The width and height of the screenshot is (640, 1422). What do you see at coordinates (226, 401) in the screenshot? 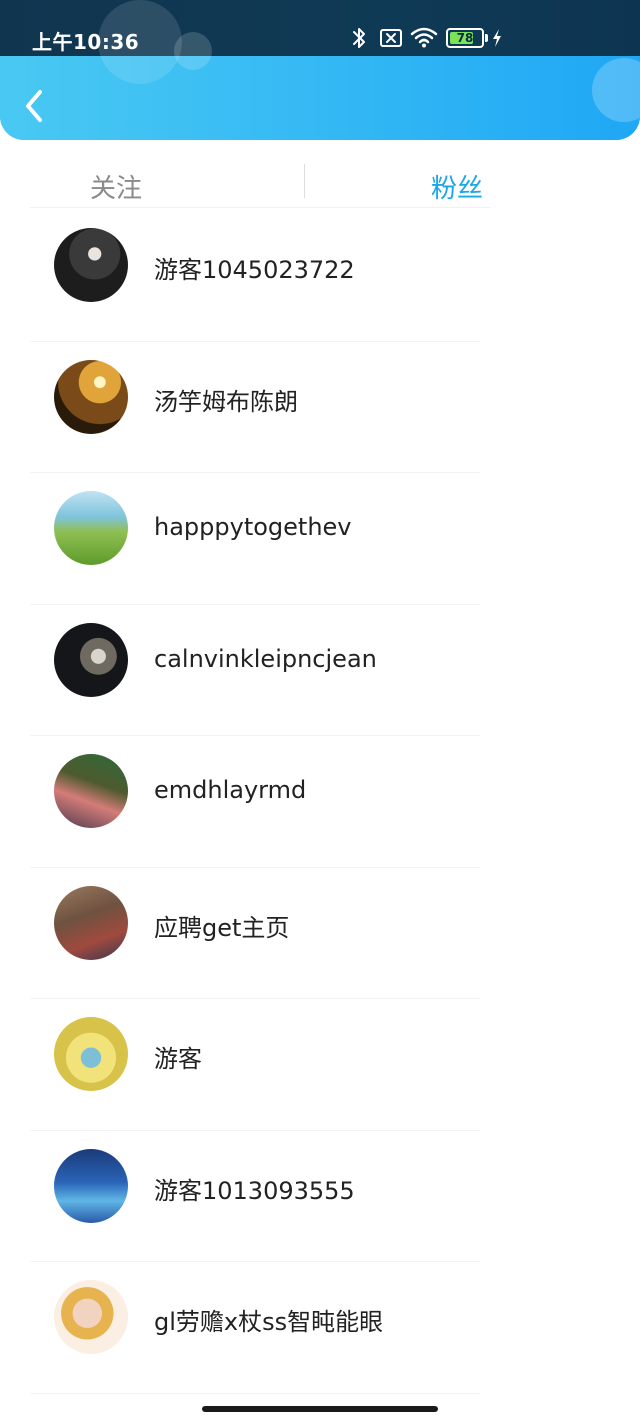
I see `user-name: 汤竽姆布陈朗` at bounding box center [226, 401].